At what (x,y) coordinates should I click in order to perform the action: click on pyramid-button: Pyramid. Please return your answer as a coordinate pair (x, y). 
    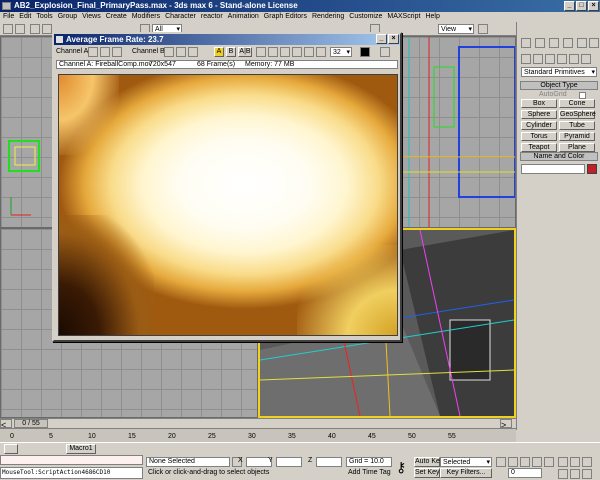
    Looking at the image, I should click on (577, 136).